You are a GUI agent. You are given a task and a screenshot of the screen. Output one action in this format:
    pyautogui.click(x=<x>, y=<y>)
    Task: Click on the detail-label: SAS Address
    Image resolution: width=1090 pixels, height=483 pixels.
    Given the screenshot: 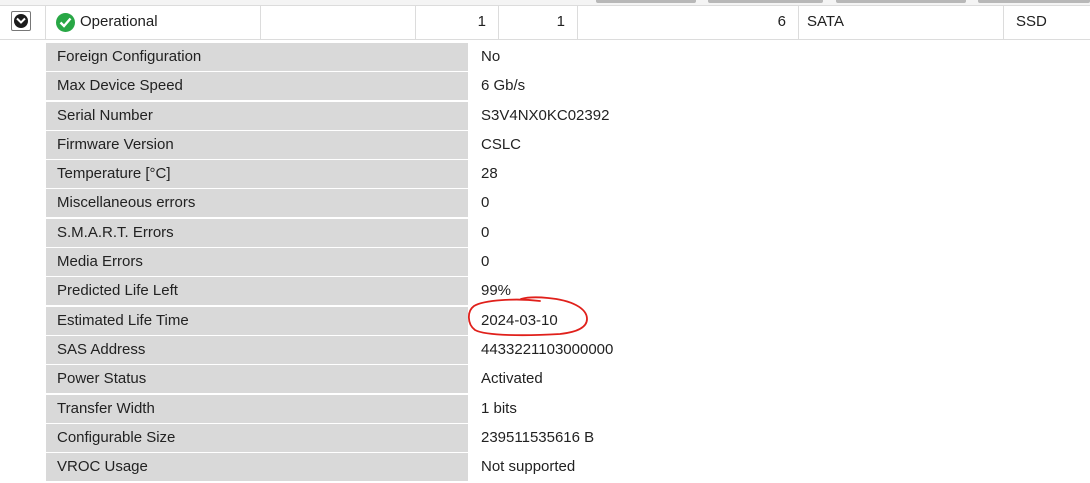 What is the action you would take?
    pyautogui.click(x=257, y=349)
    